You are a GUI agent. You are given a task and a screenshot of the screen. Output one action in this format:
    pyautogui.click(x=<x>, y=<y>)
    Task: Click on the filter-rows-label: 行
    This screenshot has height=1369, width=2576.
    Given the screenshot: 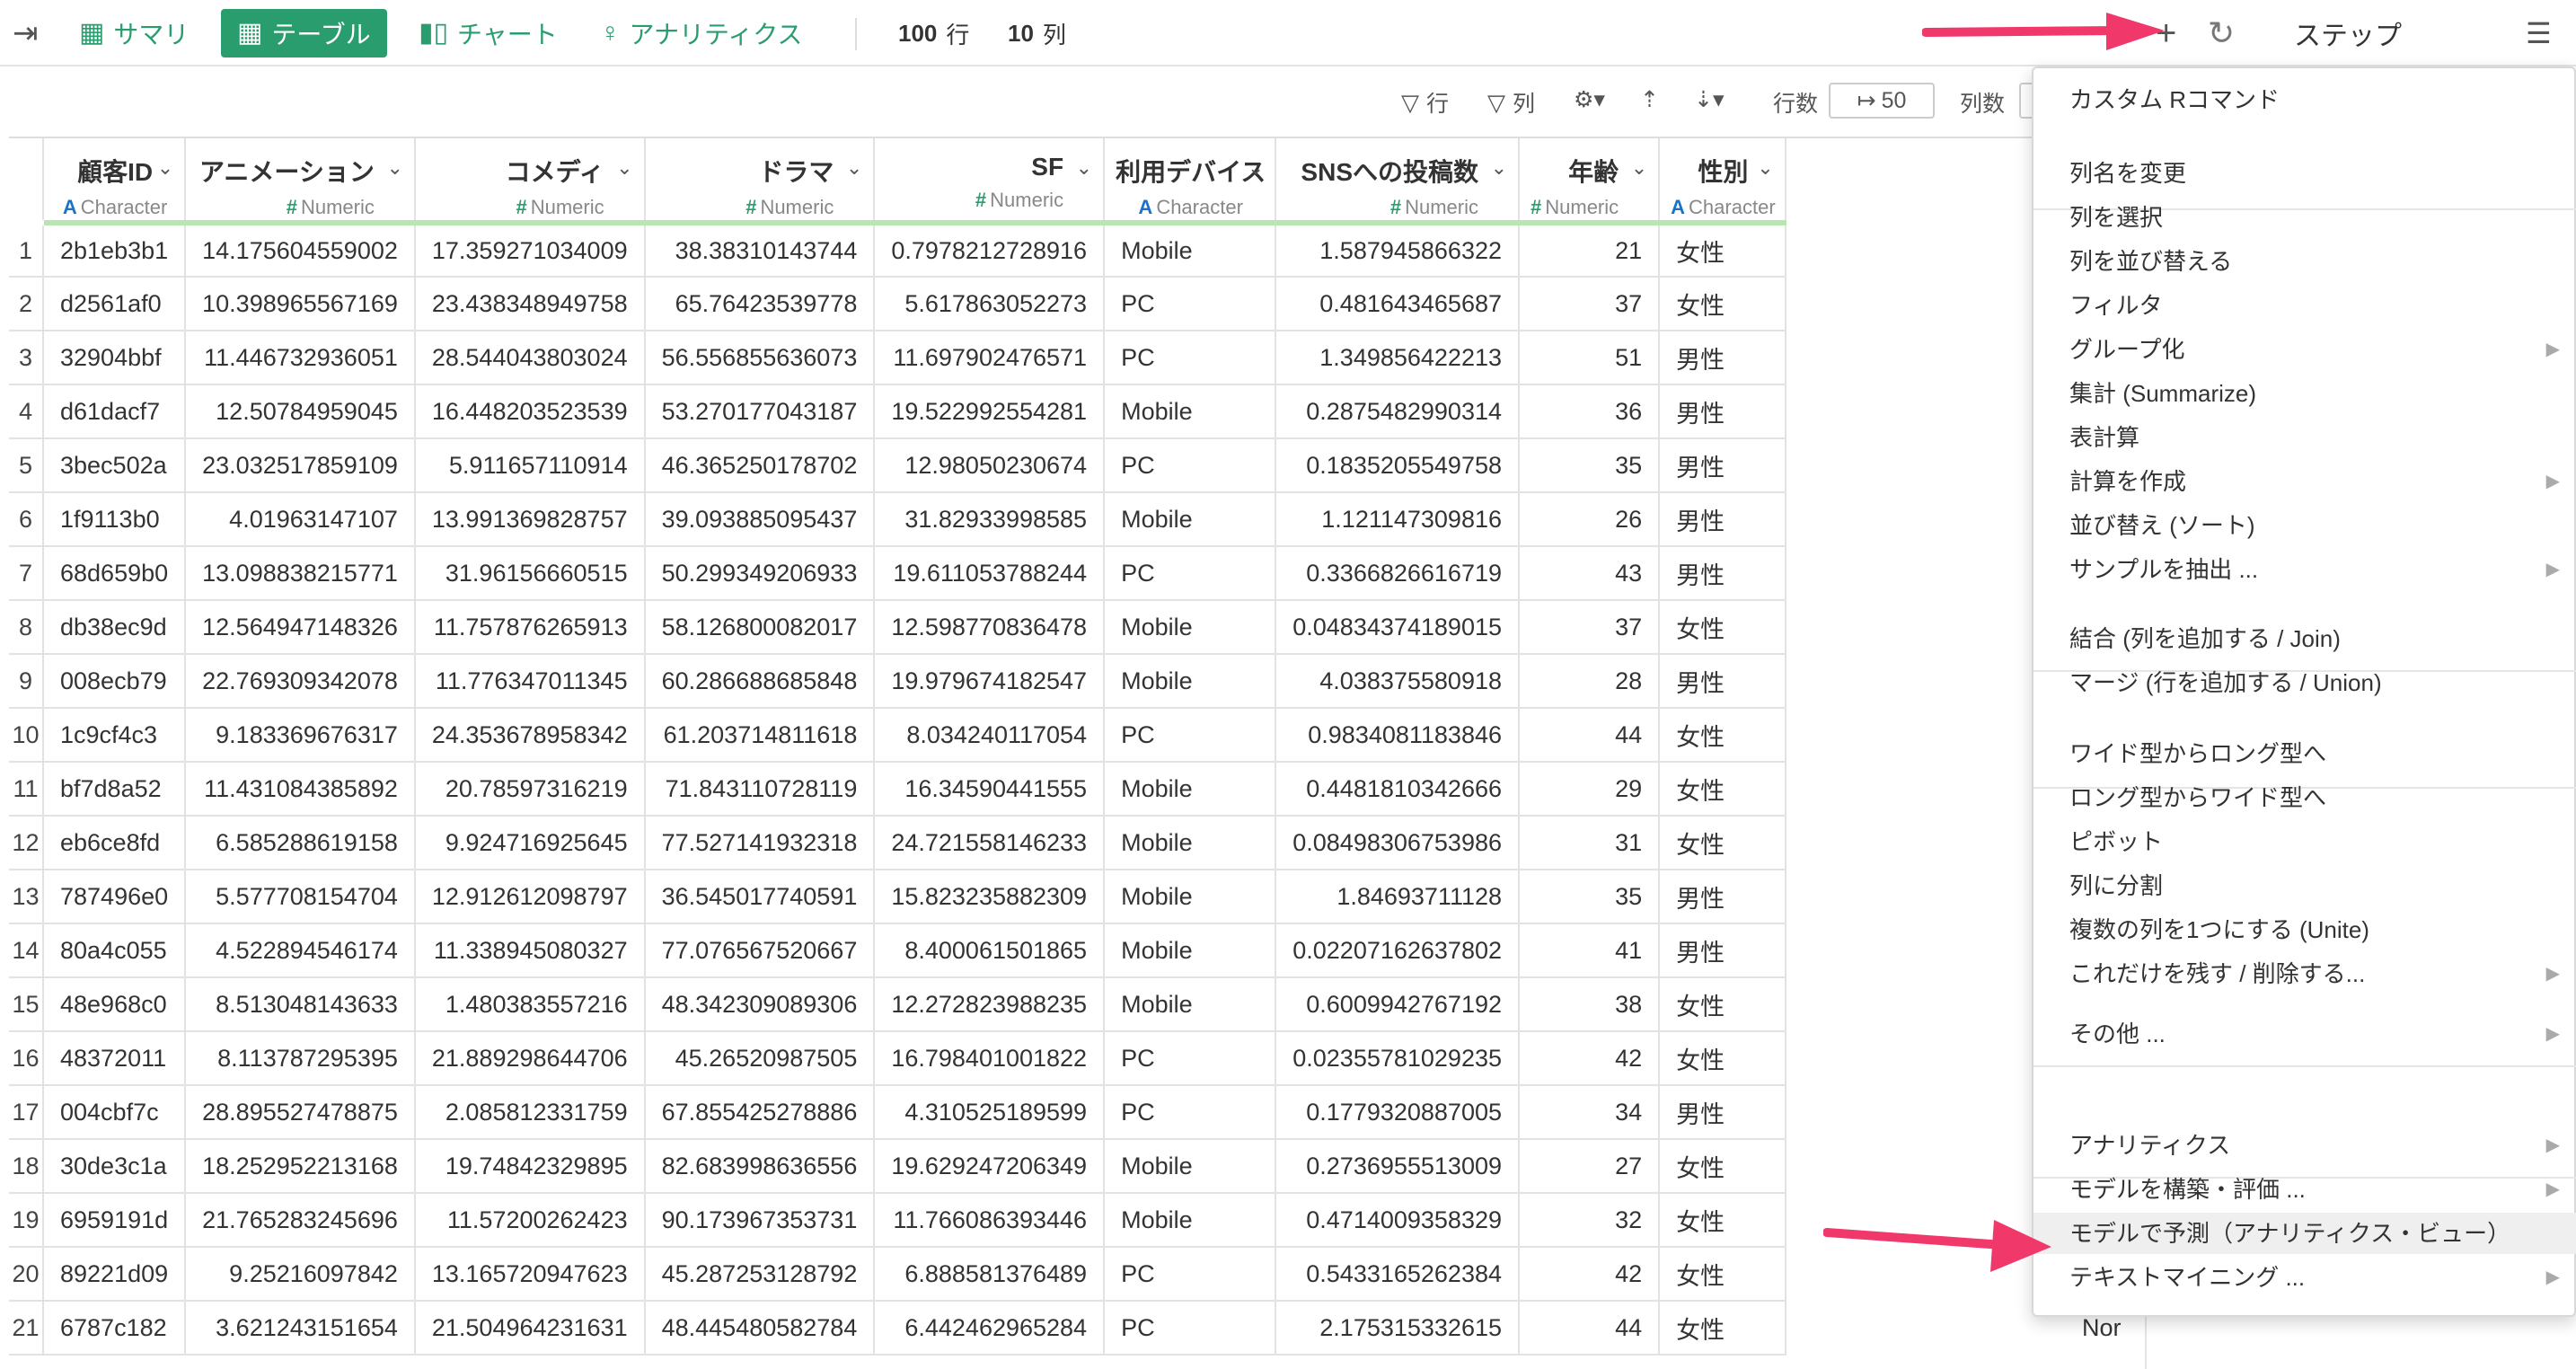 What is the action you would take?
    pyautogui.click(x=1438, y=105)
    